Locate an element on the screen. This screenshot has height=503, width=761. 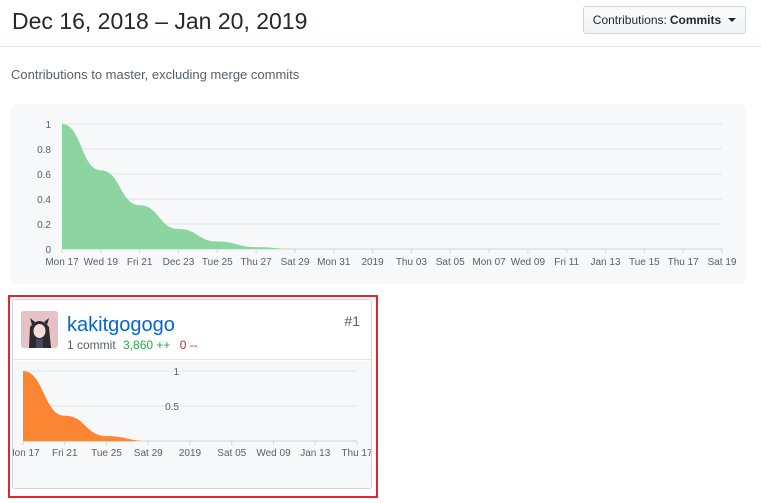
card-chart-x-tick-label: Mon 17 is located at coordinates (26, 453).